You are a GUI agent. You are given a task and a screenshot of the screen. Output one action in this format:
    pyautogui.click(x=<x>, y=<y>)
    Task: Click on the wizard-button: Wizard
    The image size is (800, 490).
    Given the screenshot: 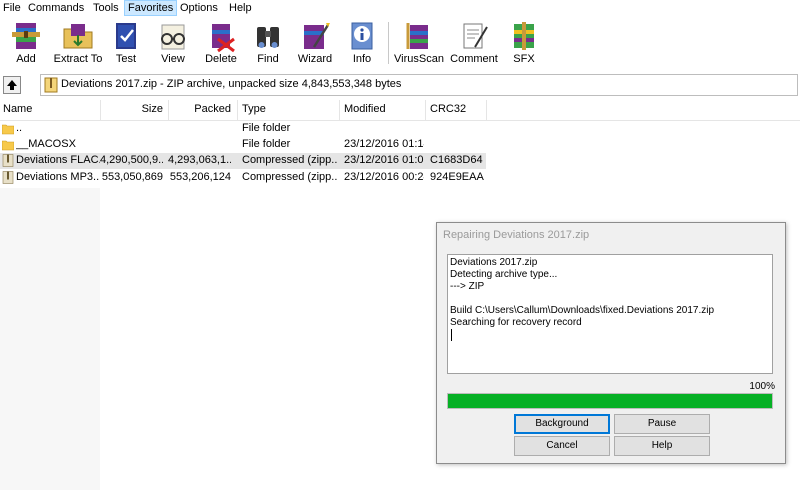 What is the action you would take?
    pyautogui.click(x=315, y=43)
    